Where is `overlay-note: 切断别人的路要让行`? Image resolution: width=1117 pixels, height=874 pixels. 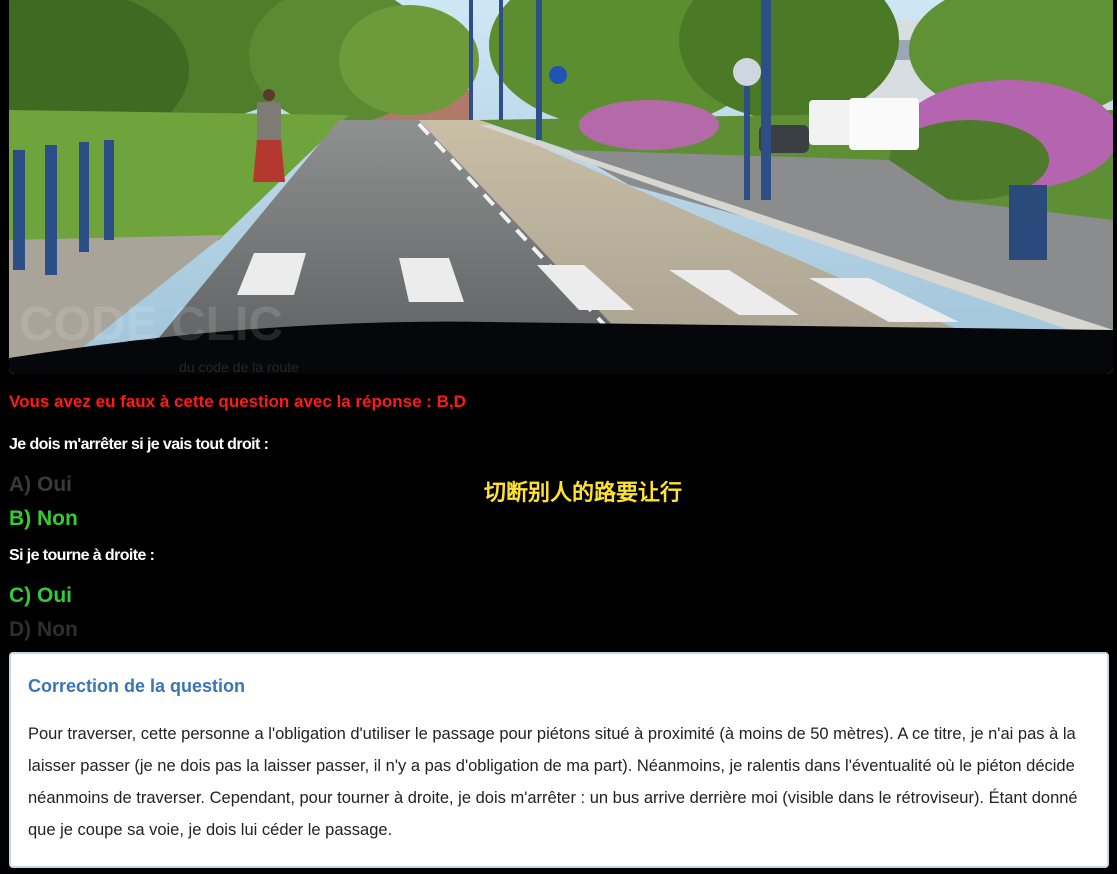
overlay-note: 切断别人的路要让行 is located at coordinates (583, 493).